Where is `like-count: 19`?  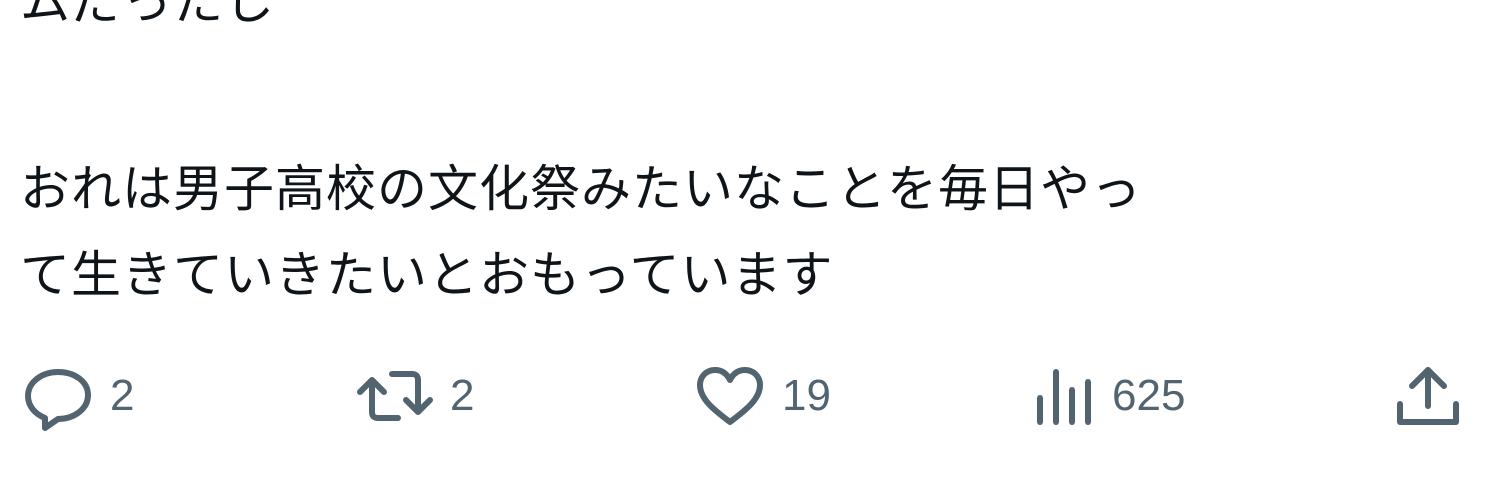 like-count: 19 is located at coordinates (806, 395).